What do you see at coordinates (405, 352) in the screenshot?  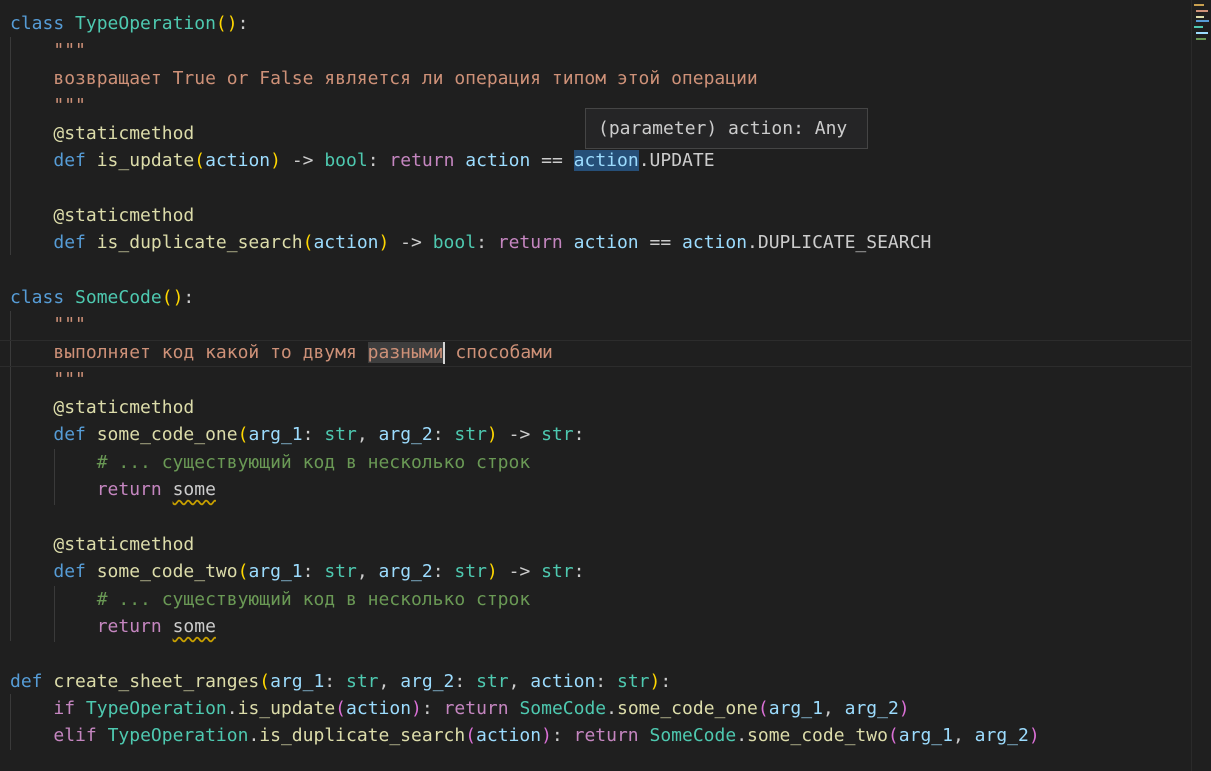 I see `selected-text: разными` at bounding box center [405, 352].